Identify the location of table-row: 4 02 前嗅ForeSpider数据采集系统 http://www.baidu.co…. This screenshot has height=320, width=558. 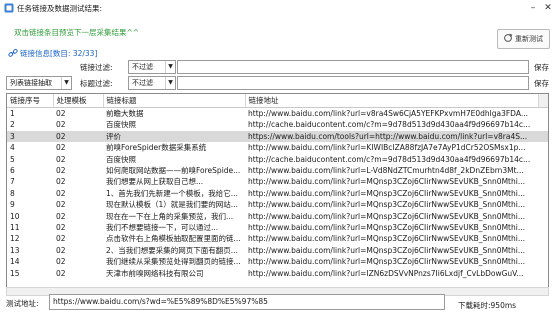
(277, 147).